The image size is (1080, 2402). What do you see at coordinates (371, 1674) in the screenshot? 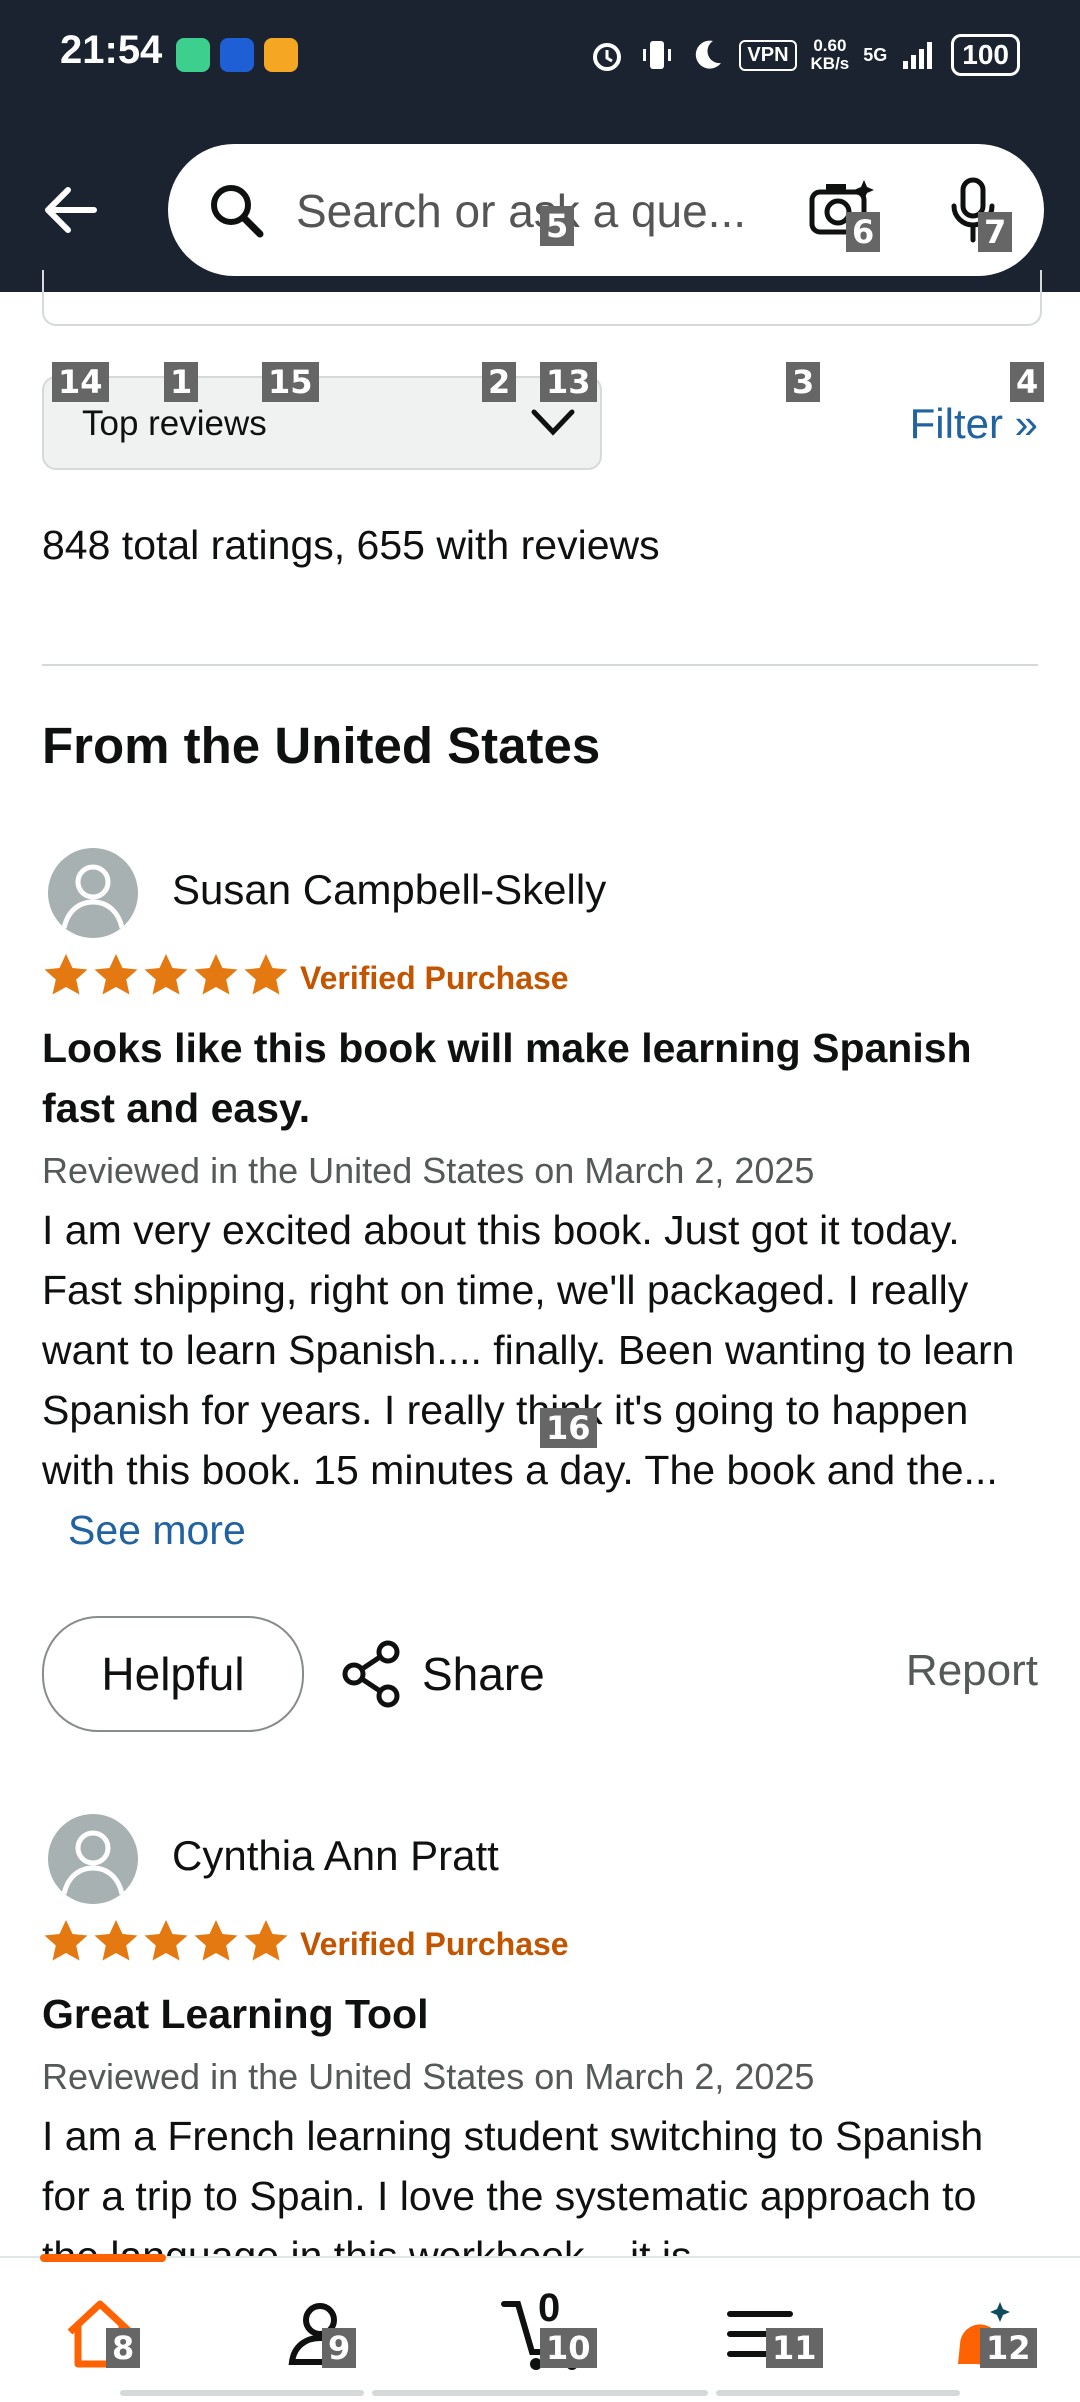
I see `share-icon` at bounding box center [371, 1674].